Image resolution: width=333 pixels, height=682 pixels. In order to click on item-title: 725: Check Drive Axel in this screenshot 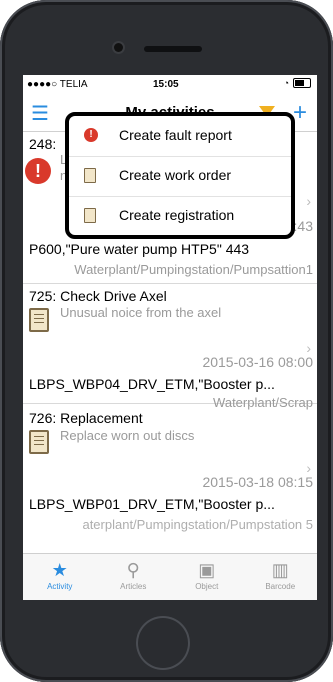, I will do `click(98, 296)`.